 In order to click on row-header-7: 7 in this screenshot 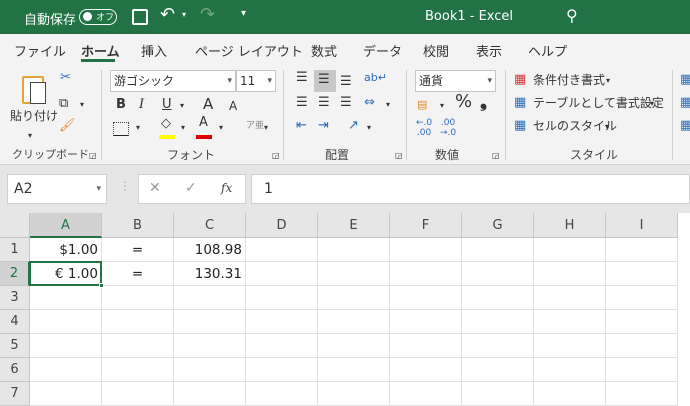, I will do `click(15, 394)`.